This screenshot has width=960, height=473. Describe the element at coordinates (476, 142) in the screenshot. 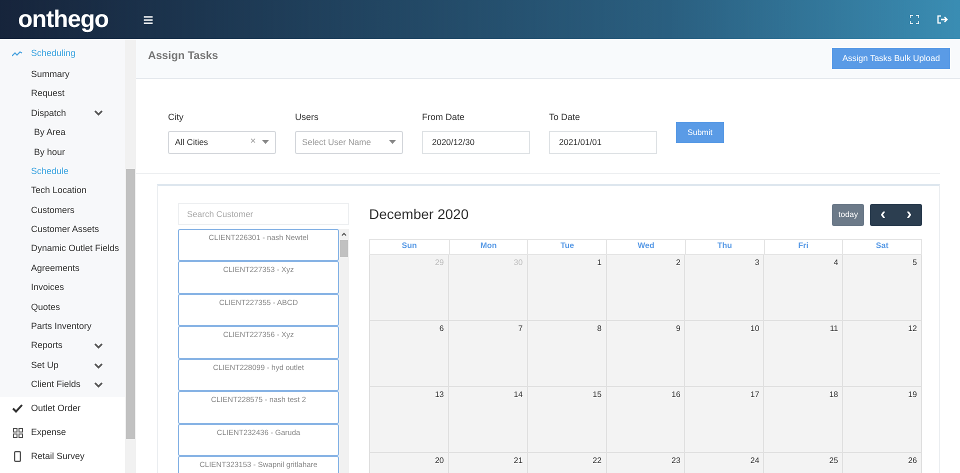

I see `date-field: 2020/12/30` at that location.